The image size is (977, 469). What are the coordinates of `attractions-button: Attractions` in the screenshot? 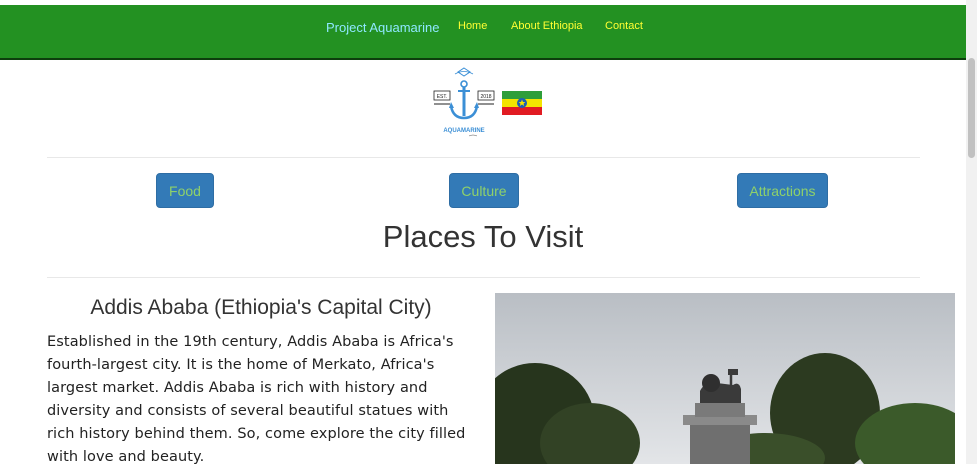 It's located at (782, 190).